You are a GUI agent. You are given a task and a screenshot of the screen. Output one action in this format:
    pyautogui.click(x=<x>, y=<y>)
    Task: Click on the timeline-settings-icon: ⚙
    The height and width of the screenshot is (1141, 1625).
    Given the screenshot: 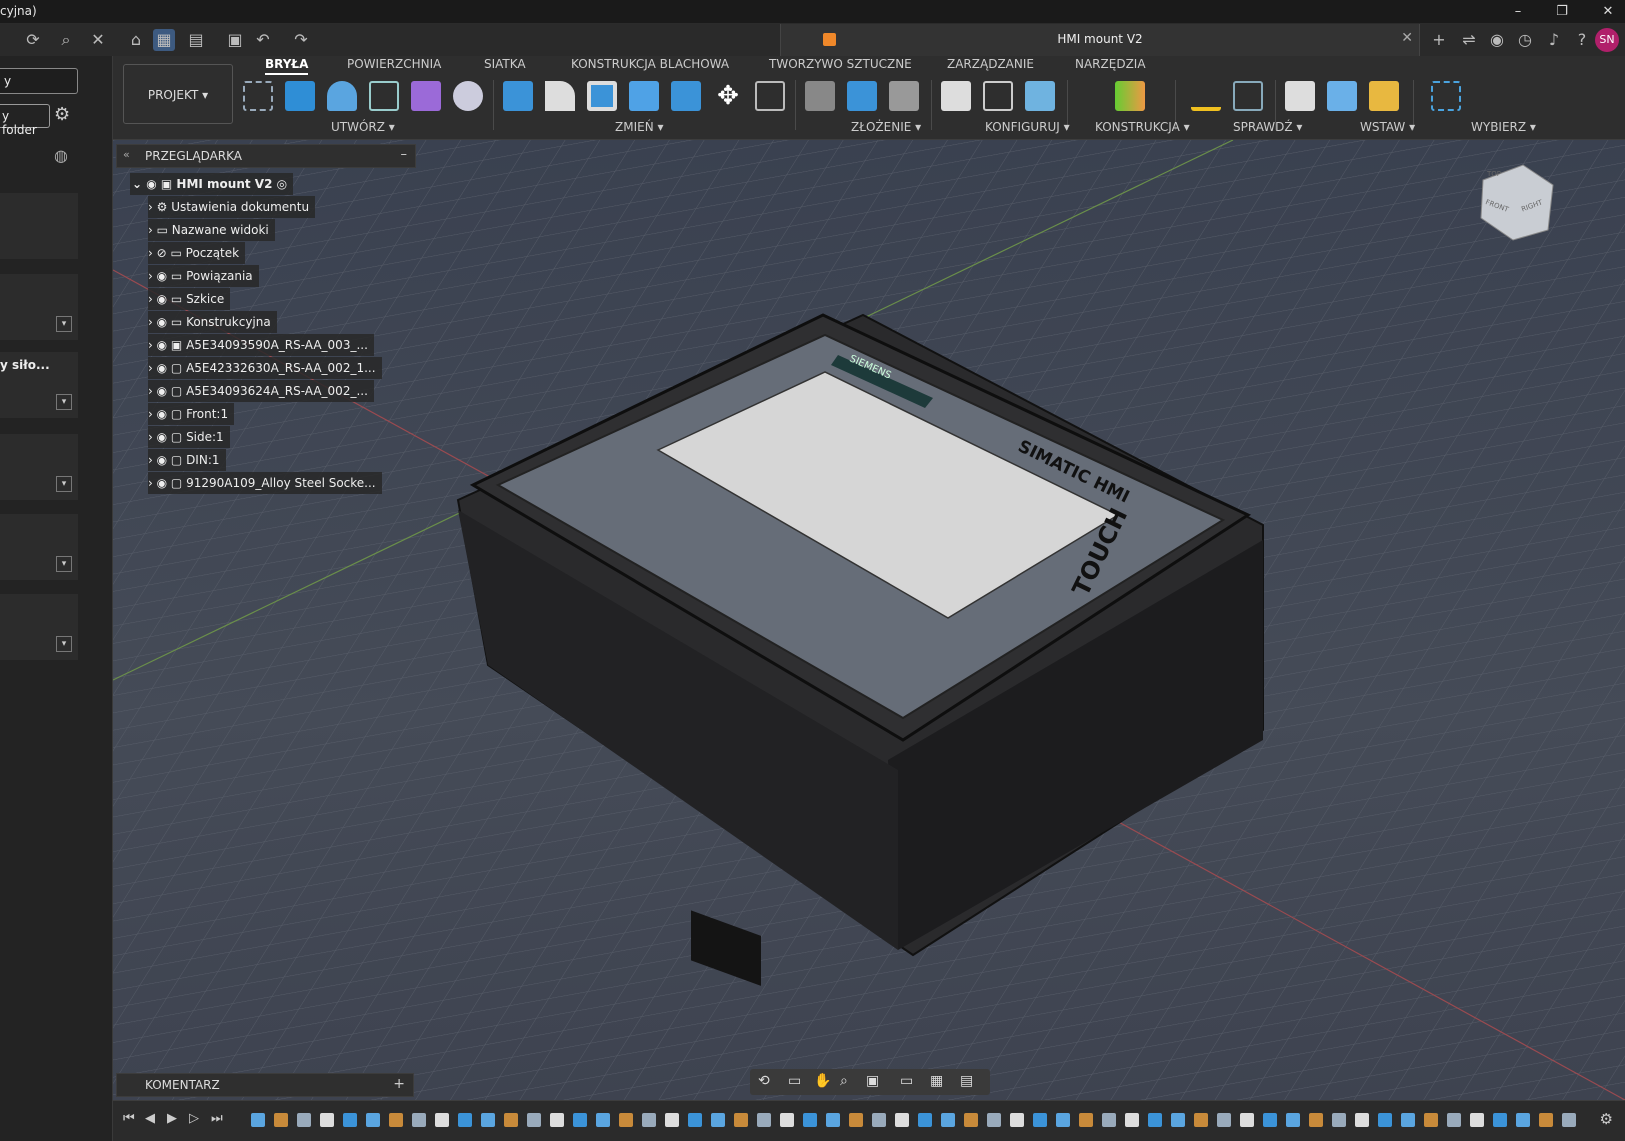 What is the action you would take?
    pyautogui.click(x=1606, y=1119)
    